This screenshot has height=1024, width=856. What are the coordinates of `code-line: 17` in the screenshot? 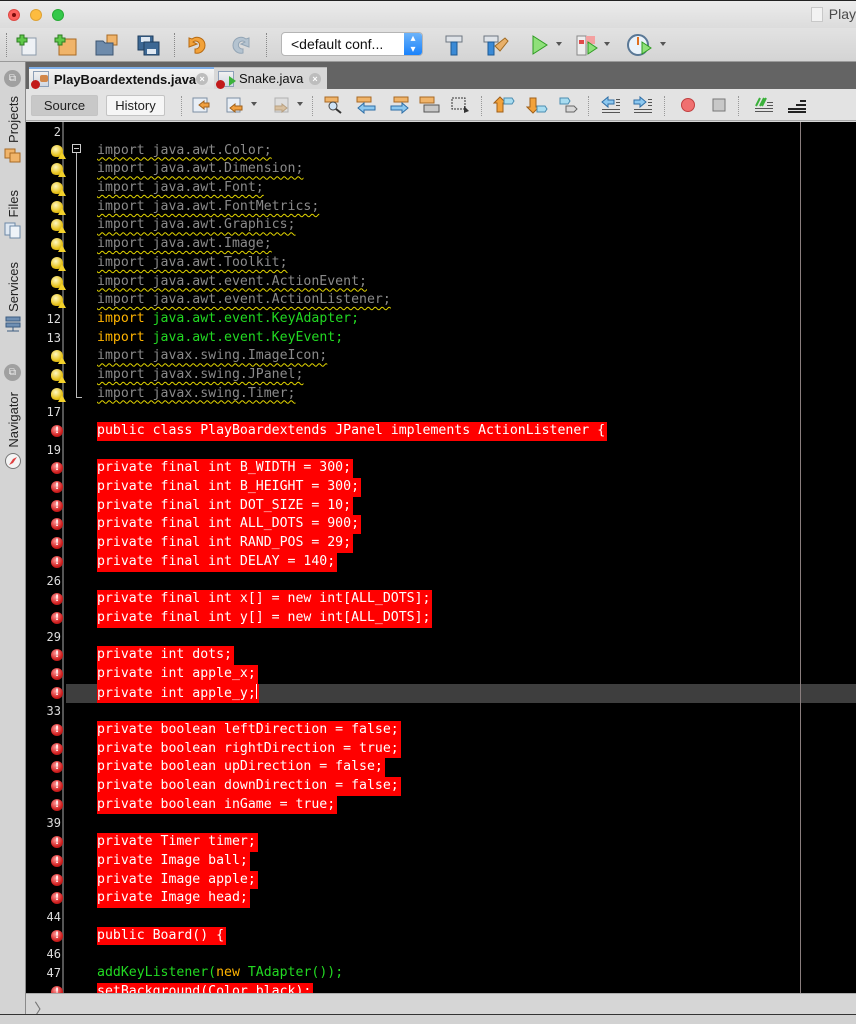 It's located at (441, 412).